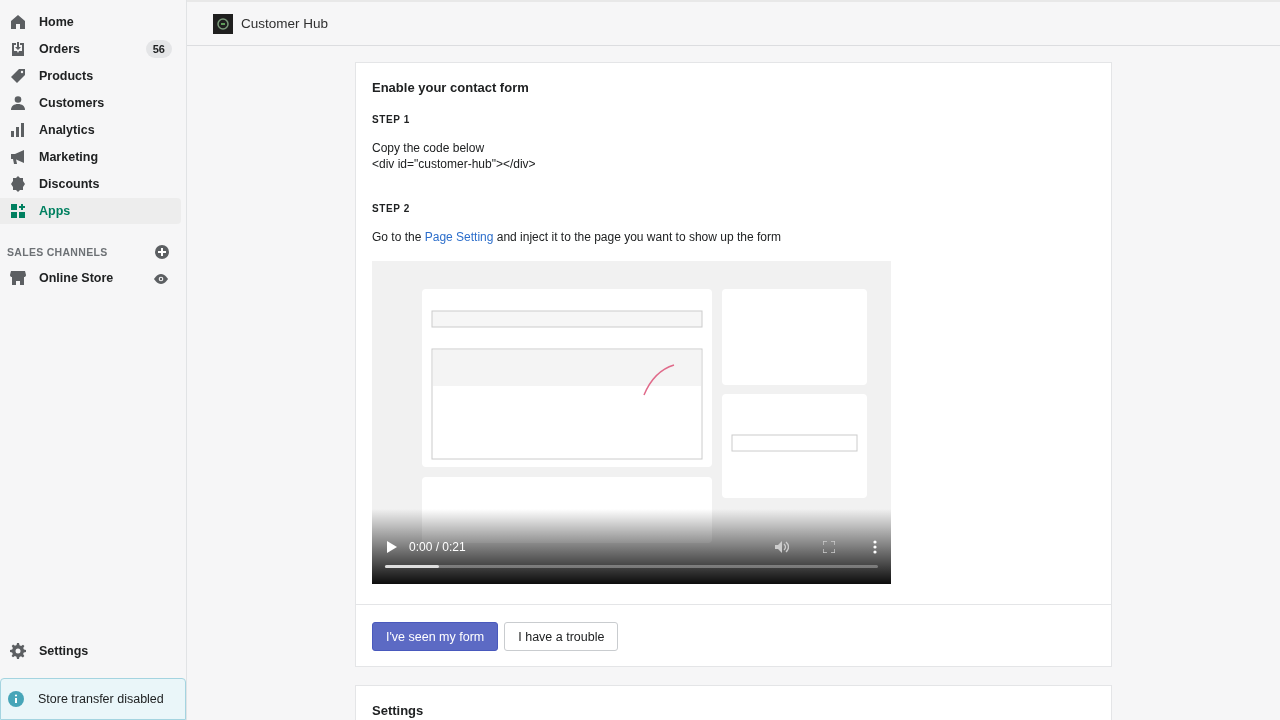  I want to click on volume-icon, so click(782, 547).